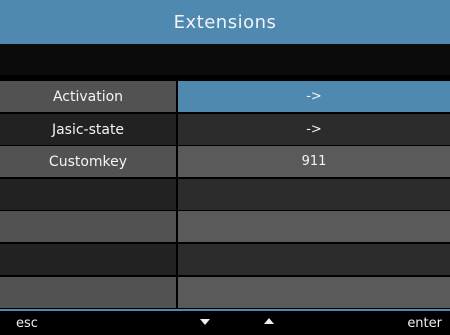 This screenshot has width=450, height=335. What do you see at coordinates (269, 321) in the screenshot?
I see `triangle-up-icon` at bounding box center [269, 321].